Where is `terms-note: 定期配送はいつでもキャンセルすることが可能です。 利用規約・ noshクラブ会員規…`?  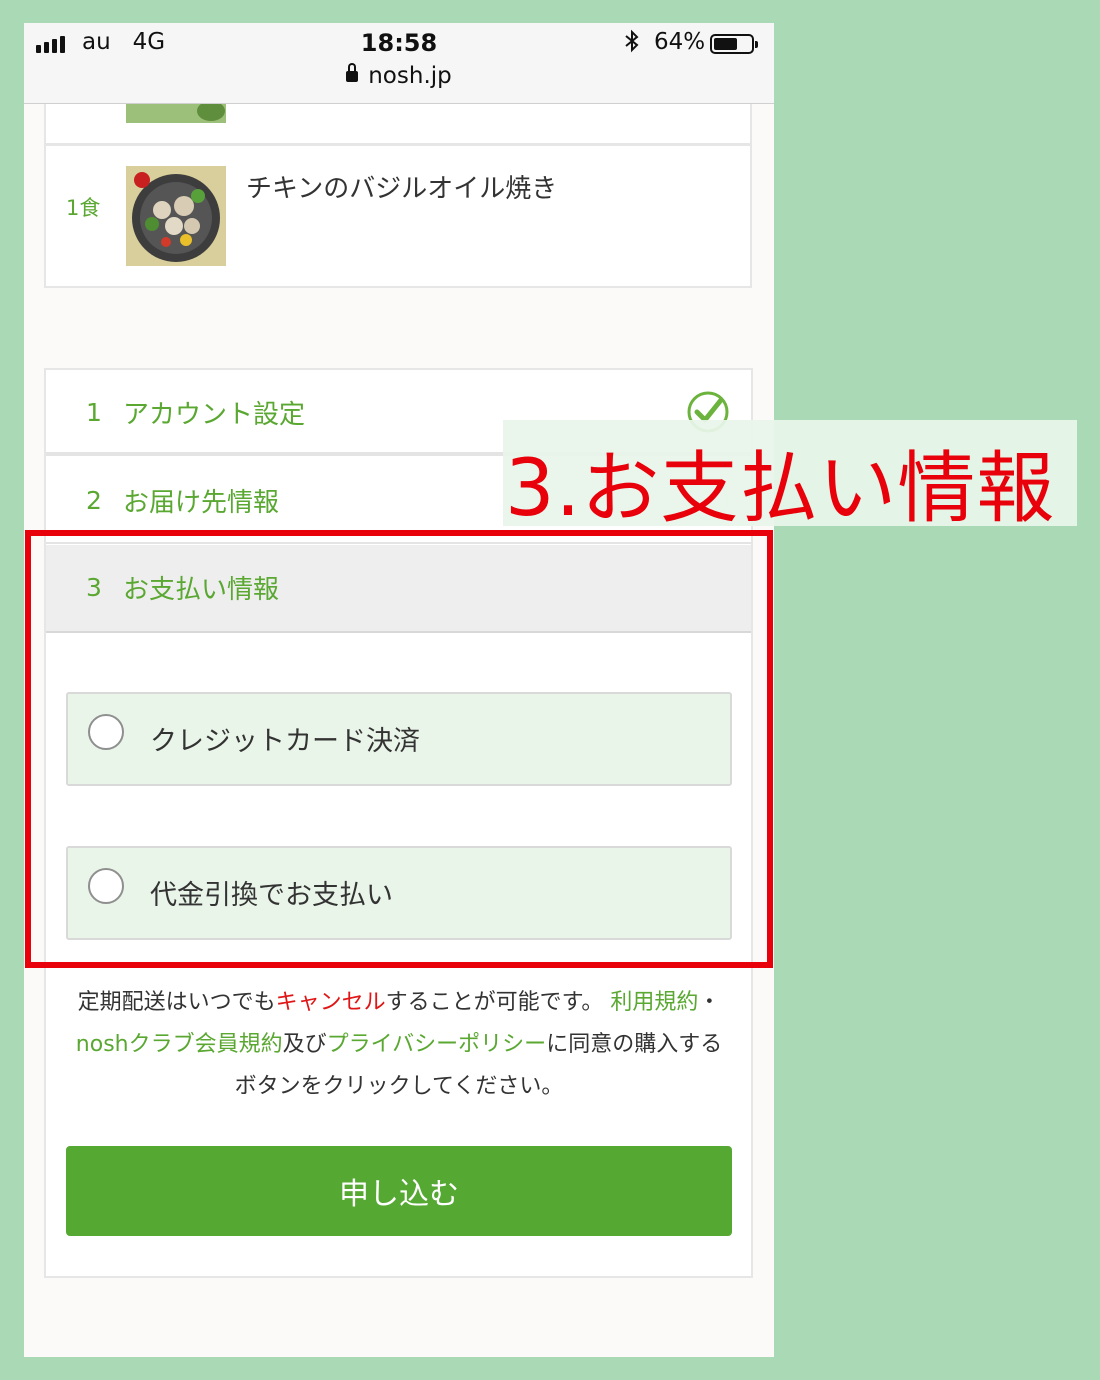 terms-note: 定期配送はいつでもキャンセルすることが可能です。 利用規約・ noshクラブ会員規… is located at coordinates (399, 1045).